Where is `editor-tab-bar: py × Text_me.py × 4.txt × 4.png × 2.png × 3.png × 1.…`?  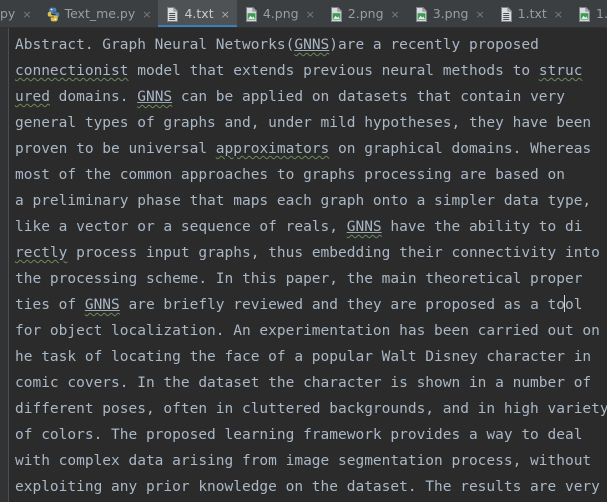
editor-tab-bar: py × Text_me.py × 4.txt × 4.png × 2.png × 3.png × 1.… is located at coordinates (303, 14).